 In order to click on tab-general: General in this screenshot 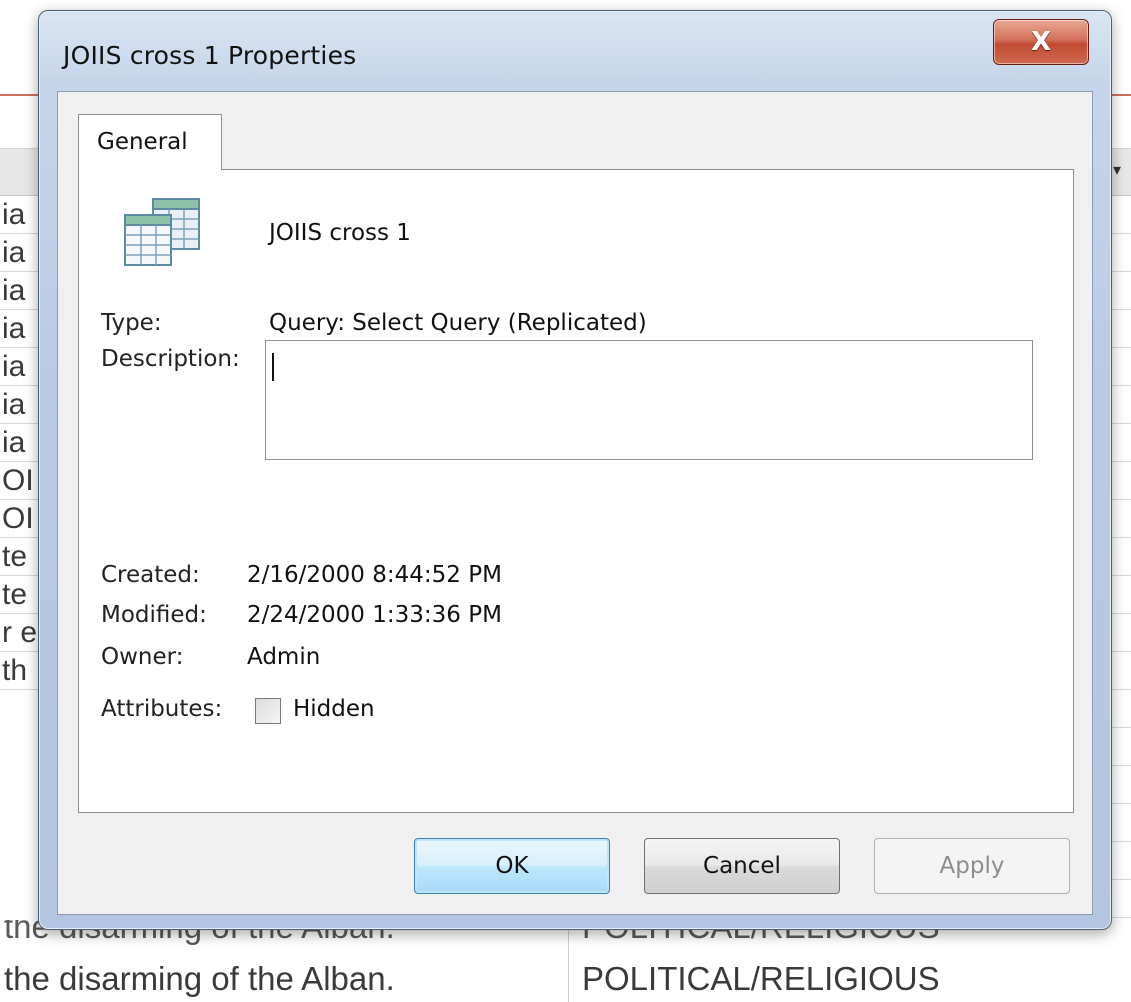, I will do `click(150, 142)`.